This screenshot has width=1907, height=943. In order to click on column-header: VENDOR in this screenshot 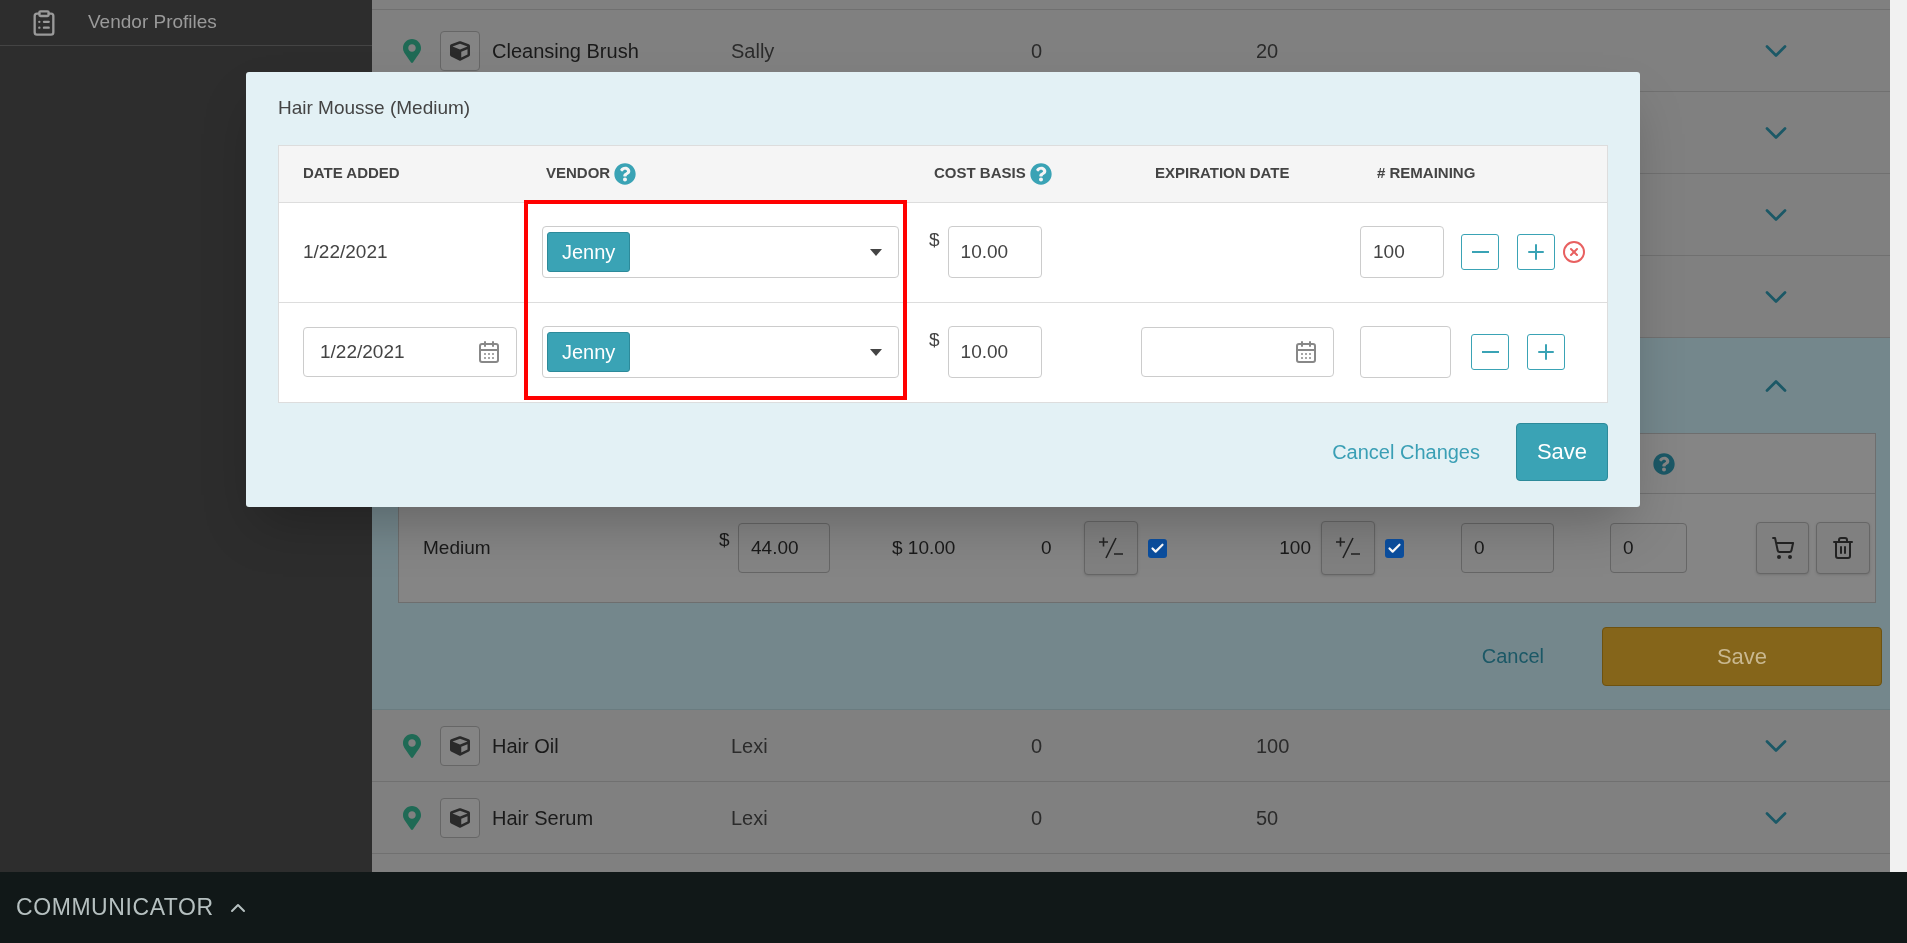, I will do `click(578, 173)`.